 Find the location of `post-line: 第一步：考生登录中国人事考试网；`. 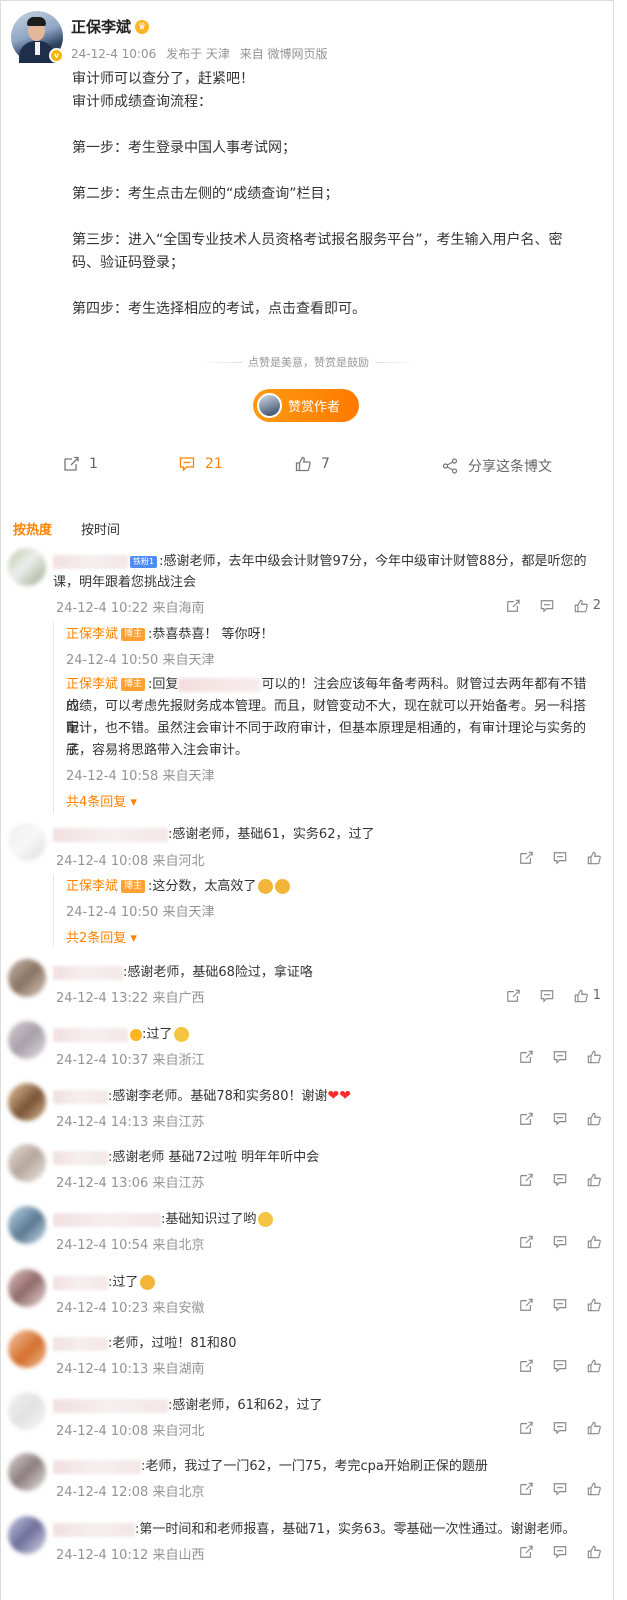

post-line: 第一步：考生登录中国人事考试网； is located at coordinates (184, 148).